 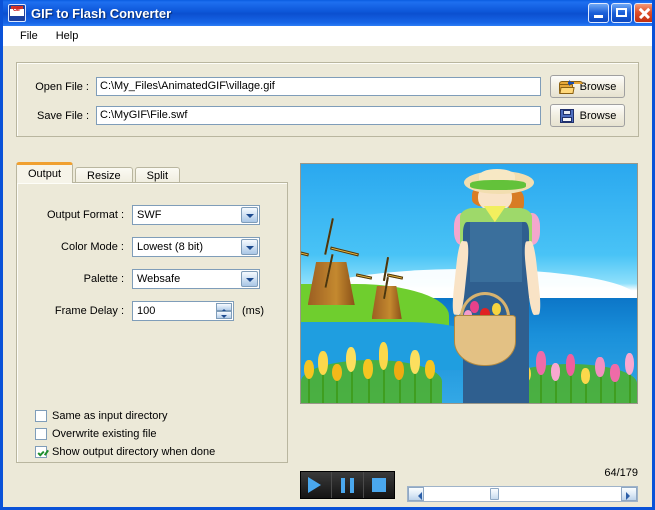 What do you see at coordinates (224, 307) in the screenshot?
I see `stepper-up-icon` at bounding box center [224, 307].